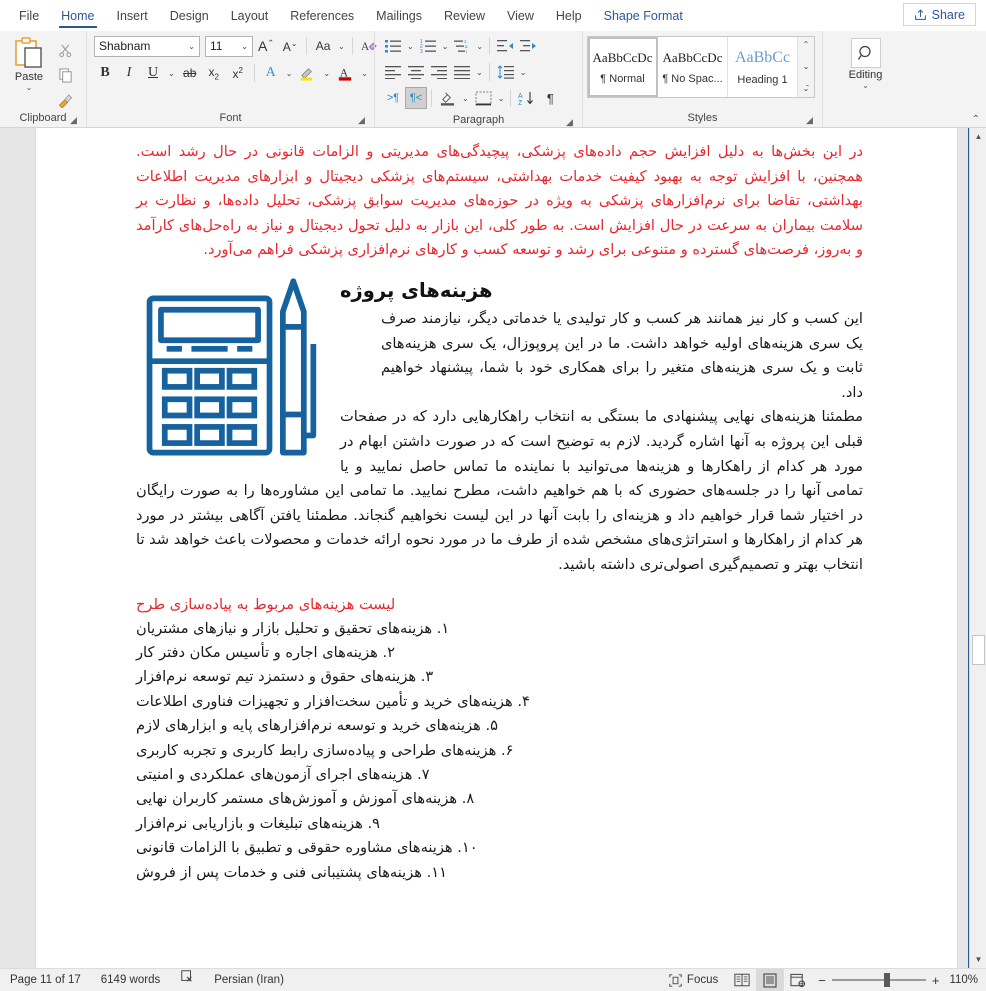  What do you see at coordinates (171, 73) in the screenshot?
I see `underline-chevron-down-icon: ⌄` at bounding box center [171, 73].